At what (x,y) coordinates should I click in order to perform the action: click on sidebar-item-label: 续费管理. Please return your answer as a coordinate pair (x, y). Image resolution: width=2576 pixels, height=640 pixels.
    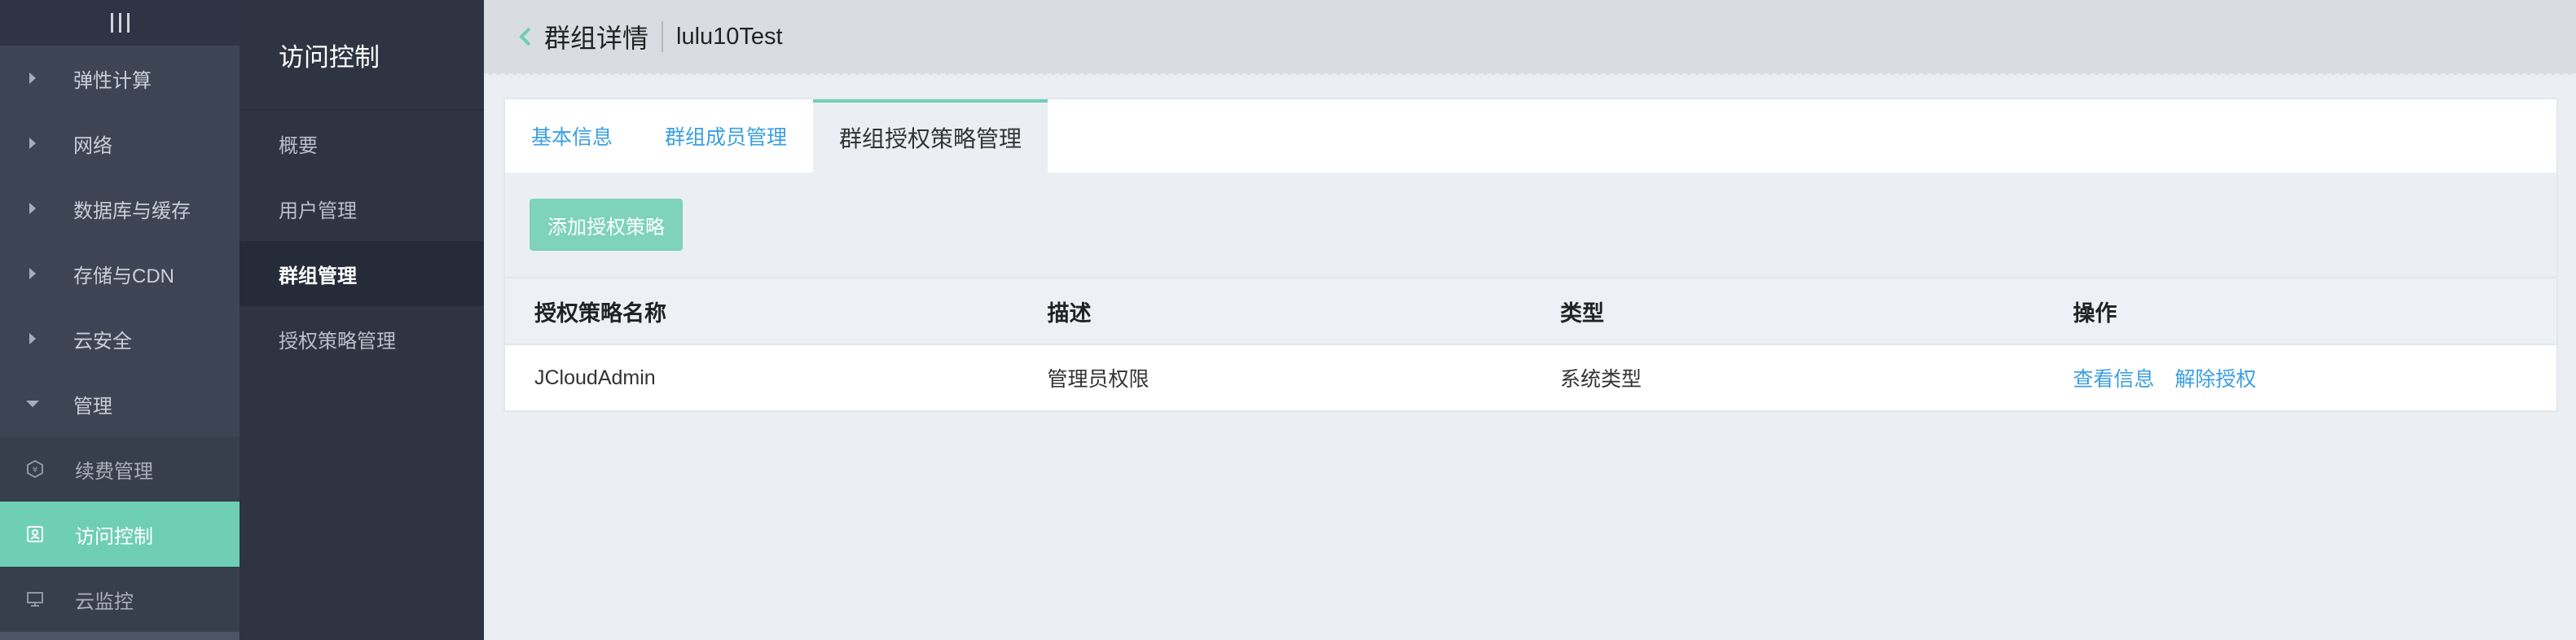
    Looking at the image, I should click on (114, 471).